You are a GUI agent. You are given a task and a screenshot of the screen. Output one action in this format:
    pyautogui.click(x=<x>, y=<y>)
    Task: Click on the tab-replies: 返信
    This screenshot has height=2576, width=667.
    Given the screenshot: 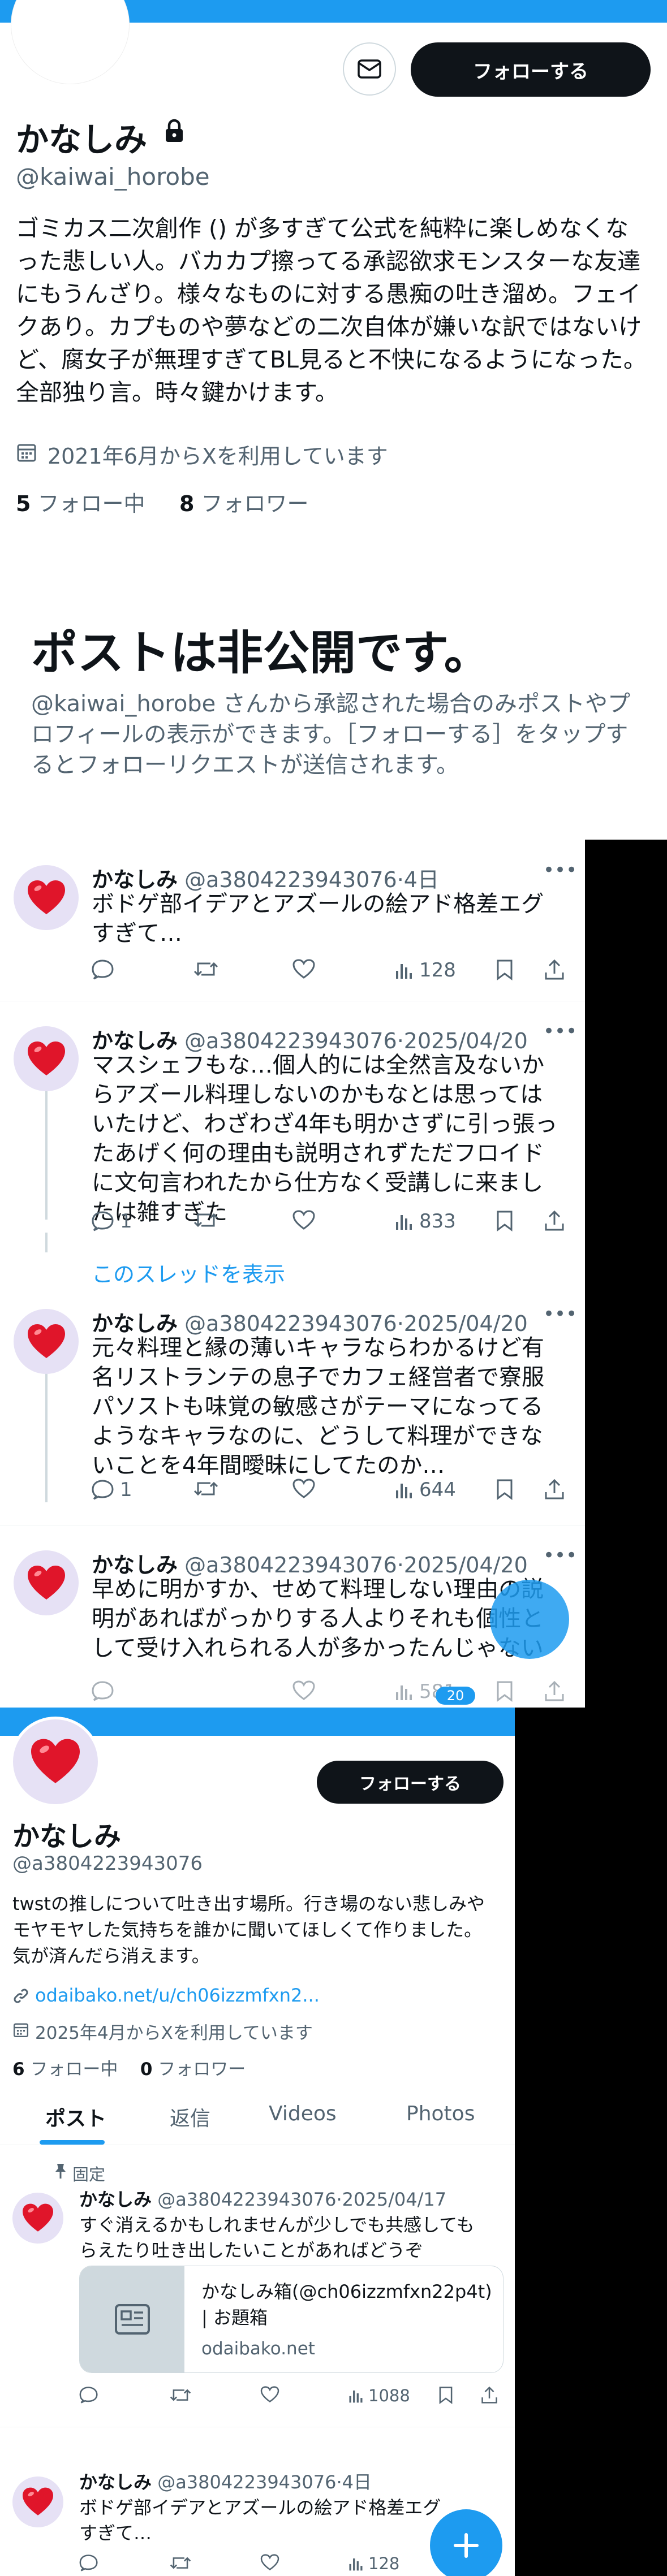 What is the action you would take?
    pyautogui.click(x=190, y=2117)
    